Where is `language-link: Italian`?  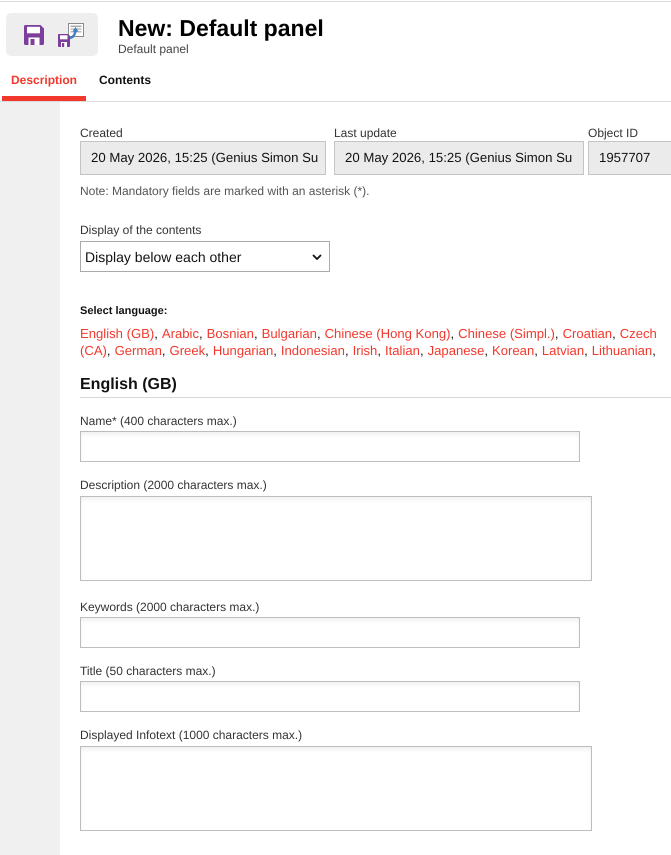 language-link: Italian is located at coordinates (402, 350).